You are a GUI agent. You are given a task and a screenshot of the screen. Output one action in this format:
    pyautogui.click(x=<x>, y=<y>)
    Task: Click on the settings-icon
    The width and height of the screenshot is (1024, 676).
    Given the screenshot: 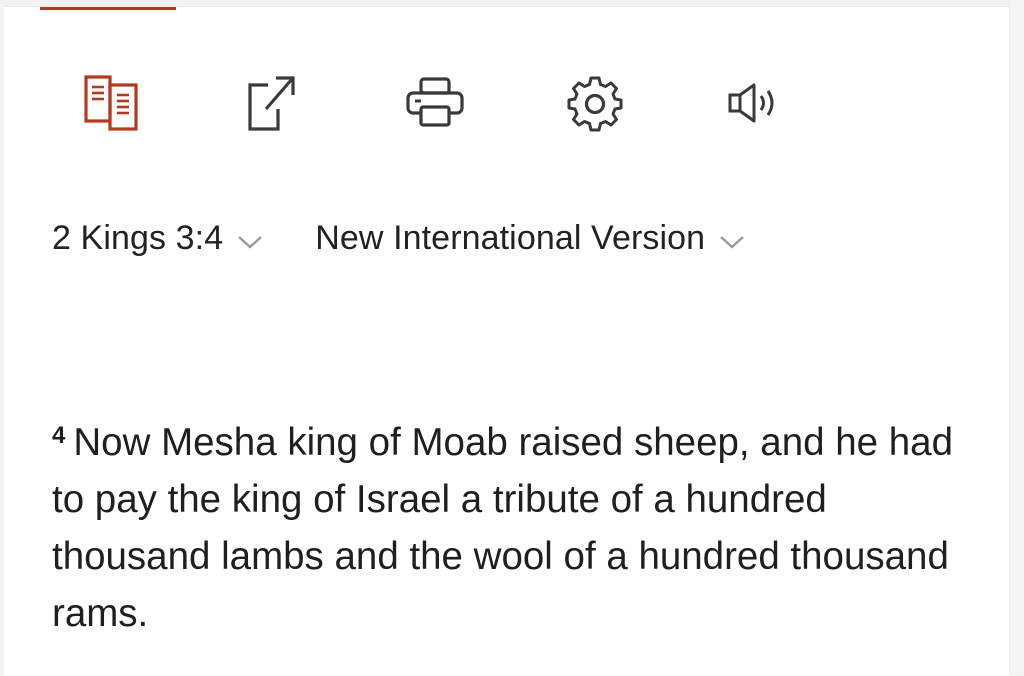 What is the action you would take?
    pyautogui.click(x=595, y=104)
    